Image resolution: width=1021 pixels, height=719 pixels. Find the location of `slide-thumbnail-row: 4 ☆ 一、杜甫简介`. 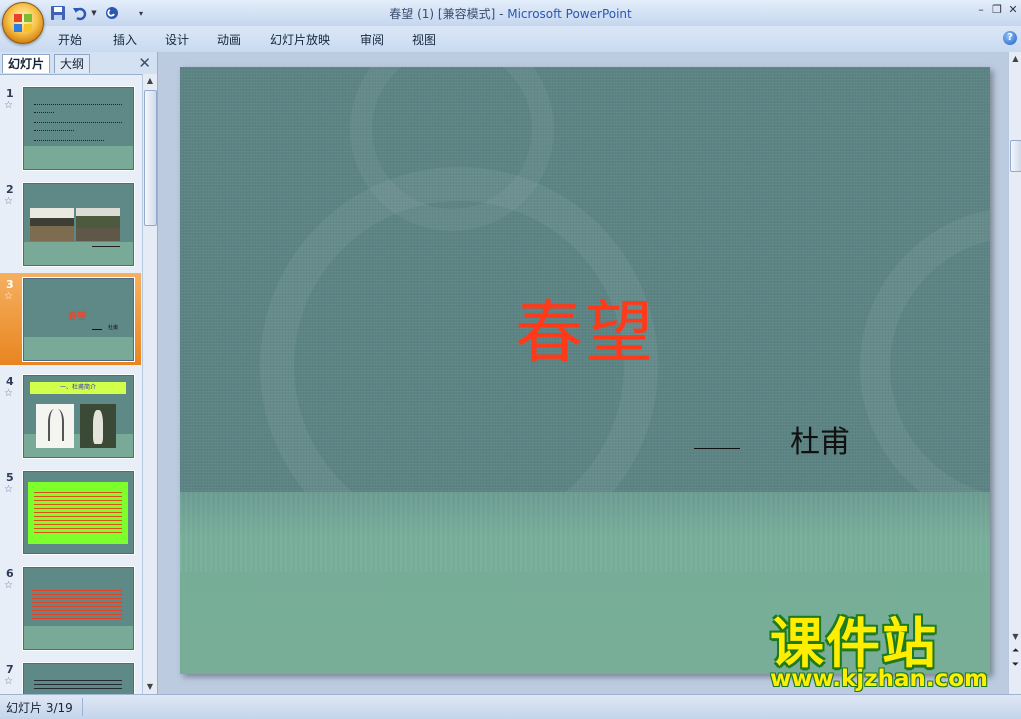

slide-thumbnail-row: 4 ☆ 一、杜甫简介 is located at coordinates (70, 416).